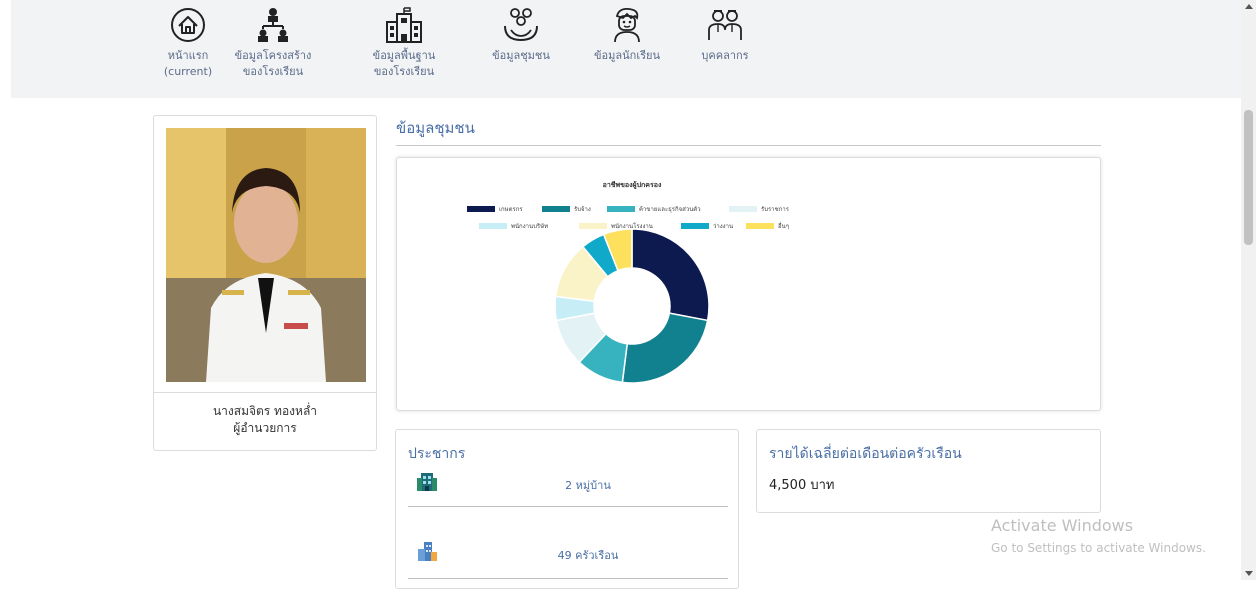 This screenshot has height=589, width=1256. I want to click on legend-label: อื่นๆ, so click(783, 226).